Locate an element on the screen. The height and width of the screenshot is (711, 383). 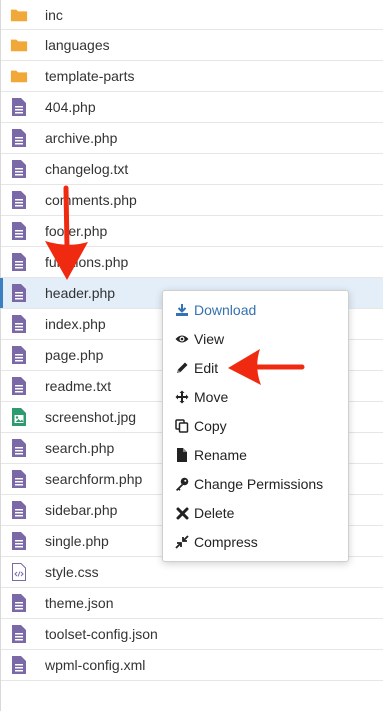
list-item: 404.php is located at coordinates (192, 107).